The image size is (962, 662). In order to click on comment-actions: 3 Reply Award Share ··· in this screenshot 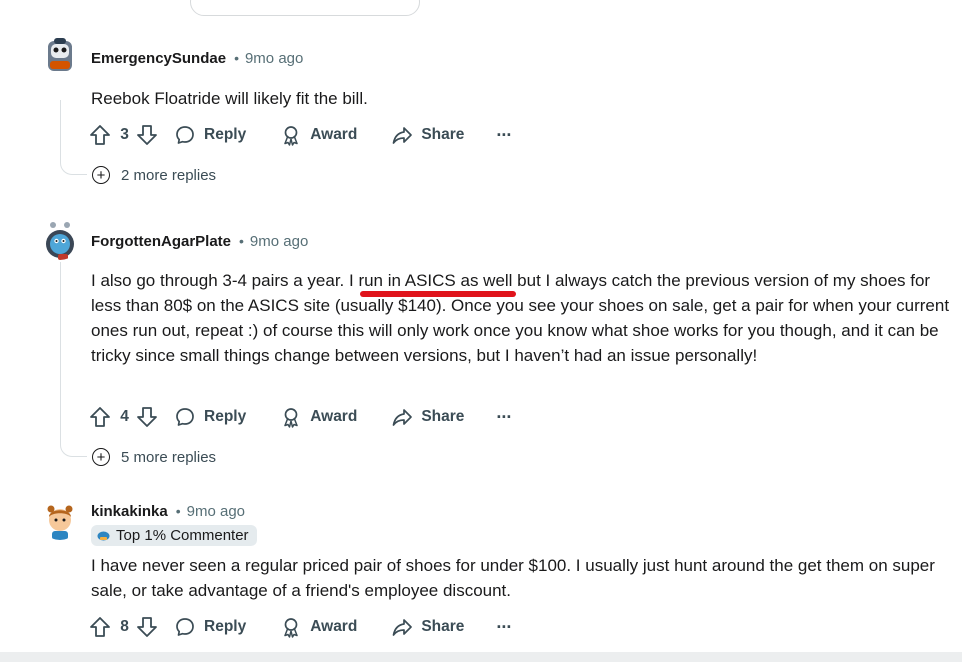, I will do `click(300, 135)`.